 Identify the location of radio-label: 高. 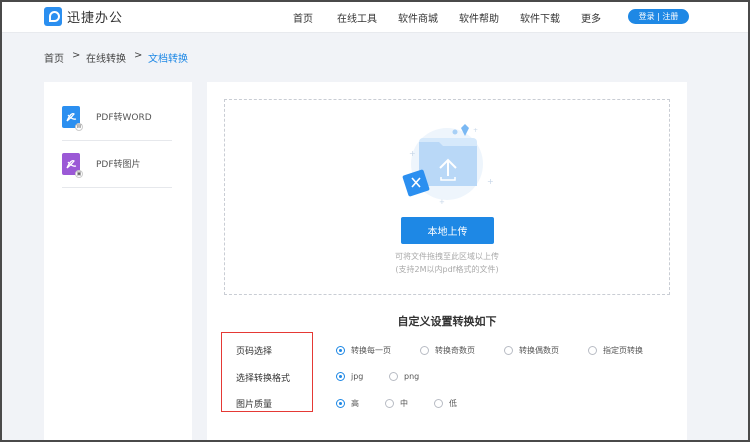
(355, 403).